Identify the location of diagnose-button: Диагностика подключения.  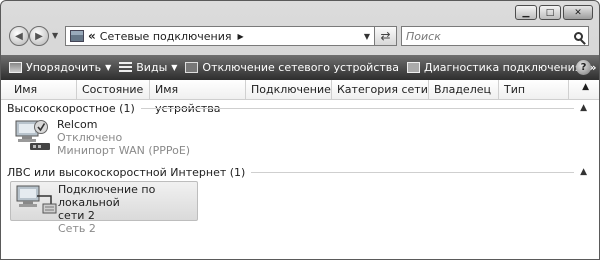
(494, 67).